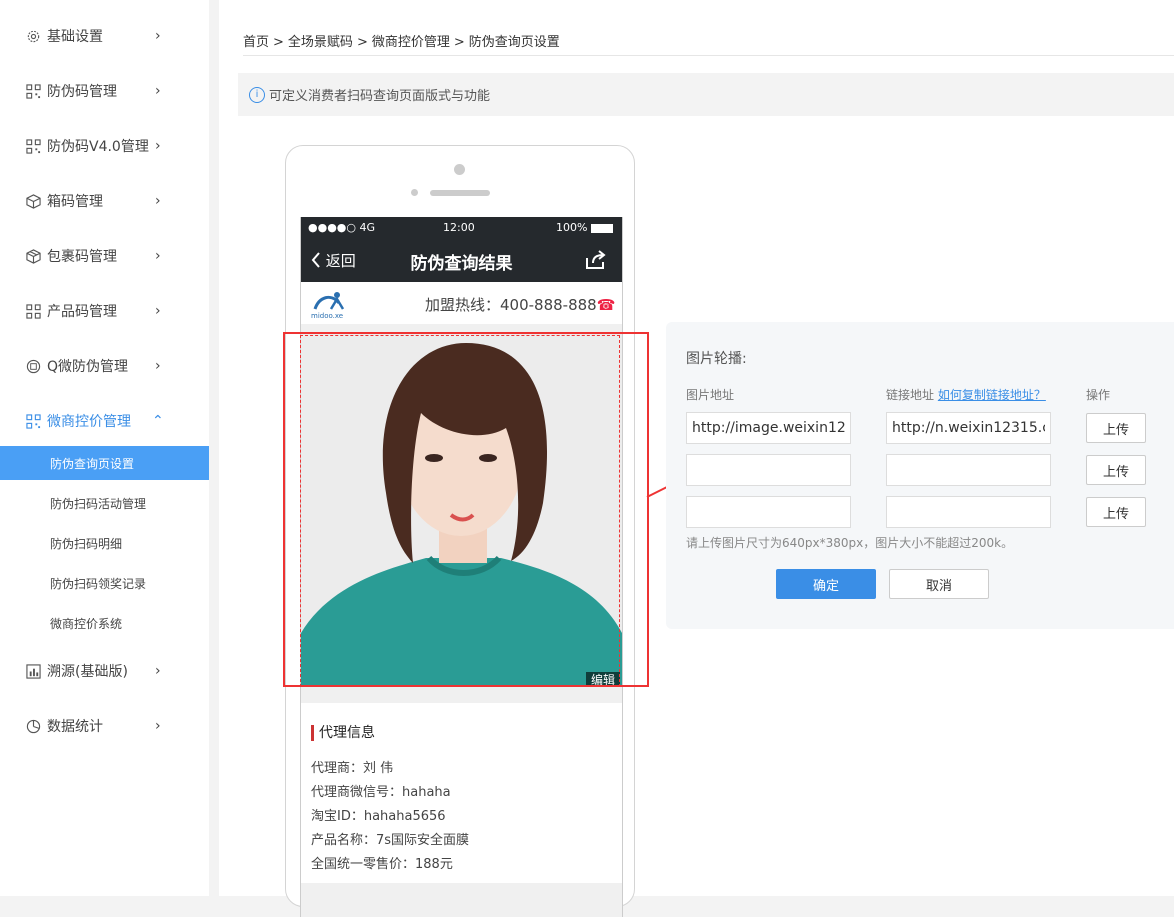  I want to click on hotline-text: 加盟热线：400-888-888, so click(511, 305).